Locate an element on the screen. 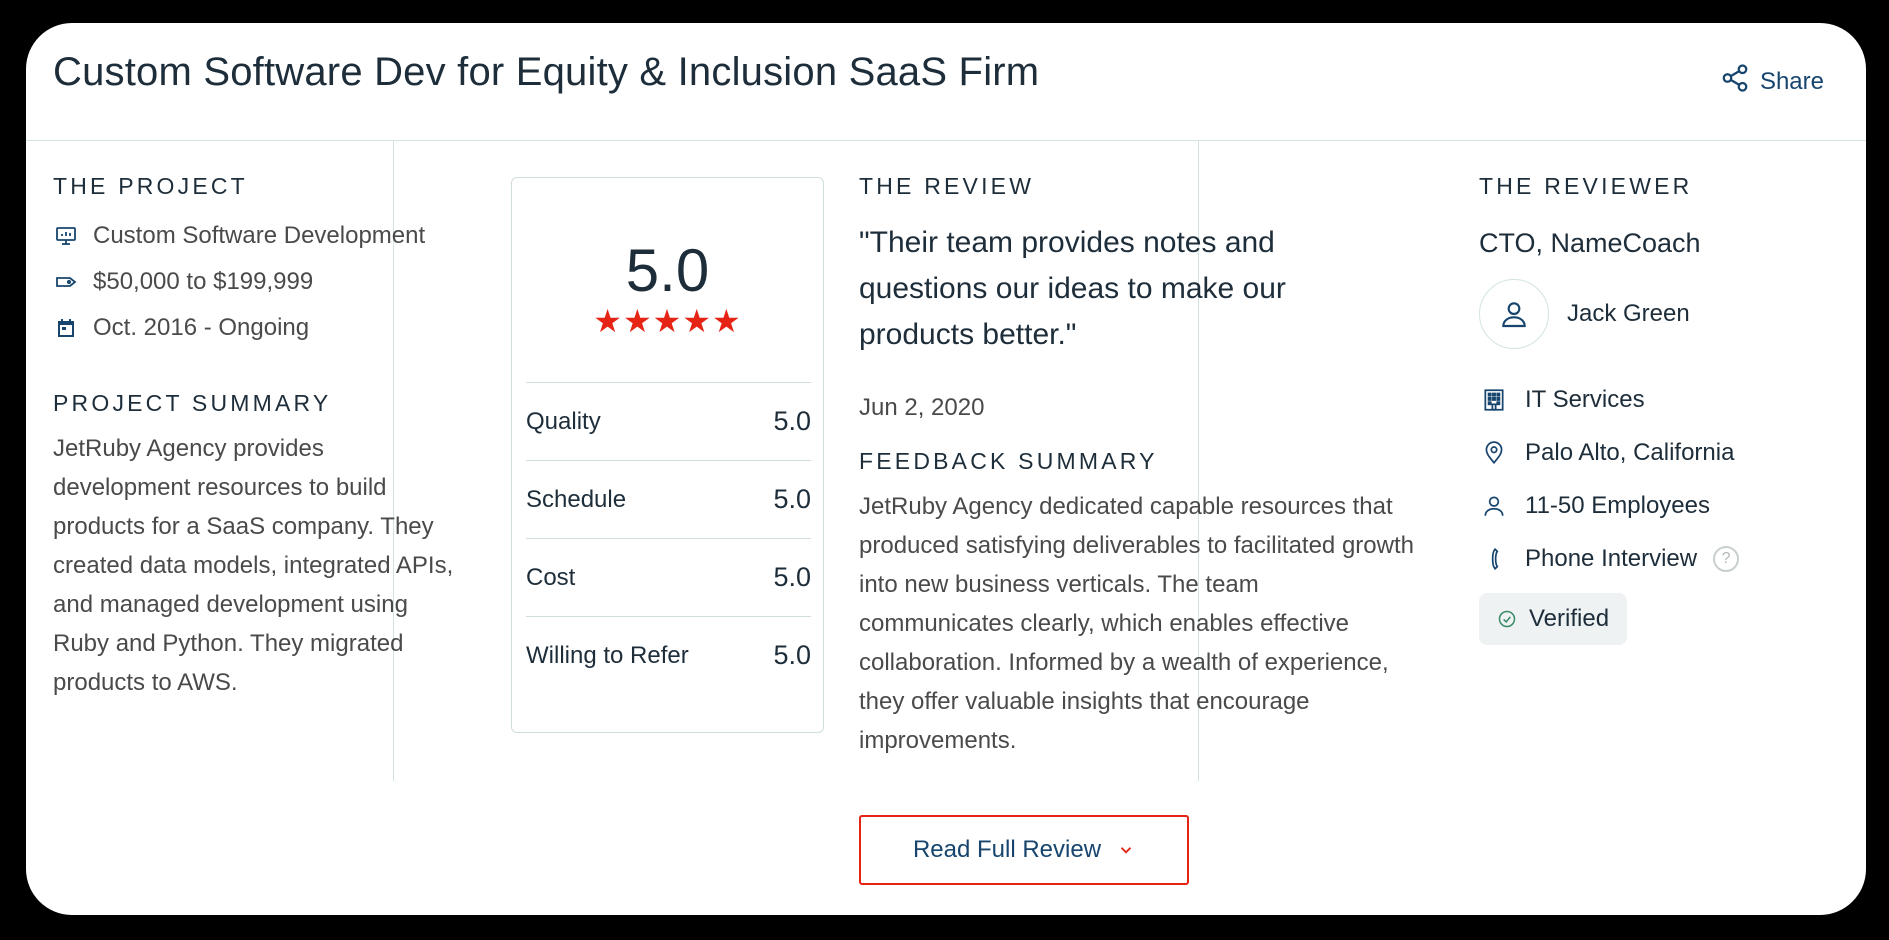  monitor-icon is located at coordinates (66, 236).